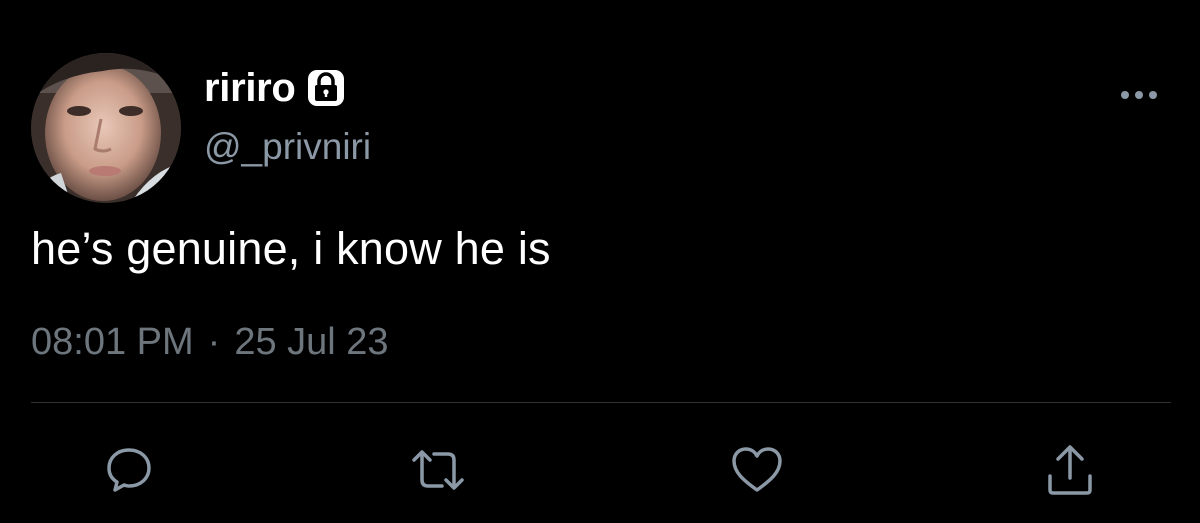 Image resolution: width=1200 pixels, height=523 pixels. I want to click on heart-icon, so click(757, 470).